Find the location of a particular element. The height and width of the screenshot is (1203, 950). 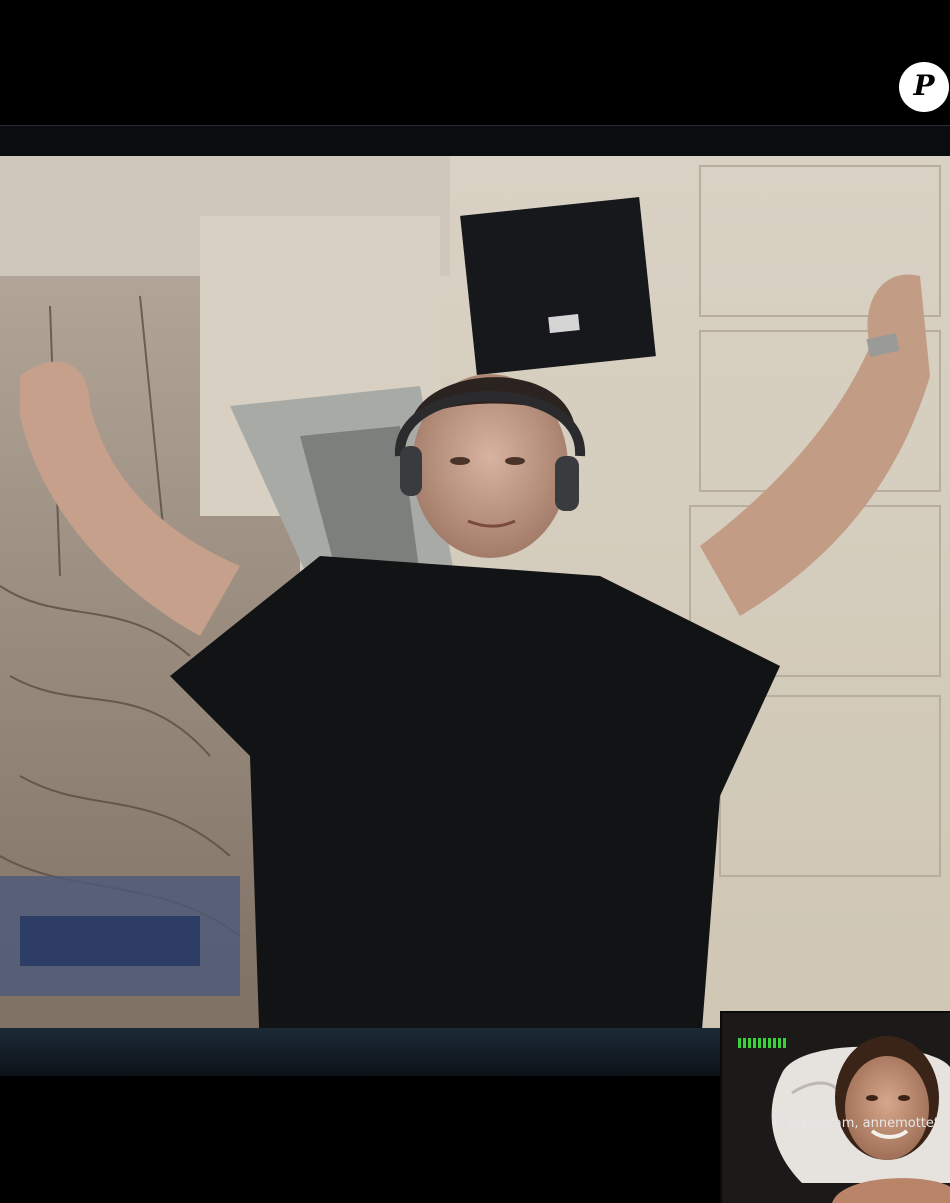

signal-strength-indicator is located at coordinates (762, 1043).